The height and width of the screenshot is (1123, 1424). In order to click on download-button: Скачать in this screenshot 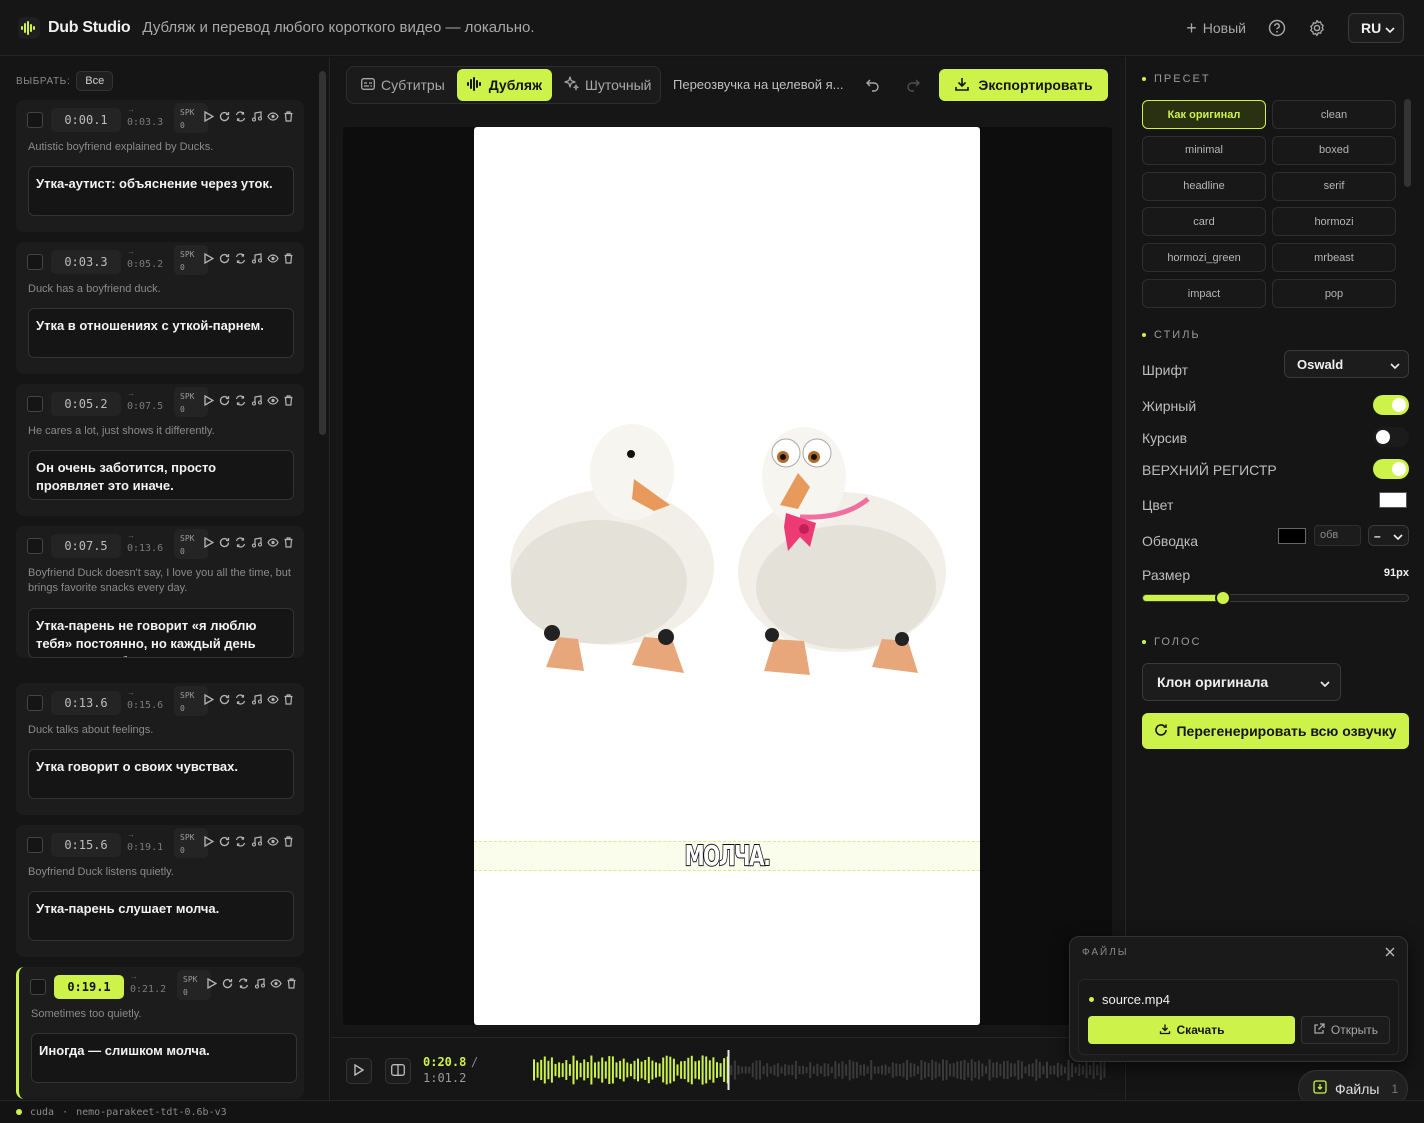, I will do `click(1191, 1030)`.